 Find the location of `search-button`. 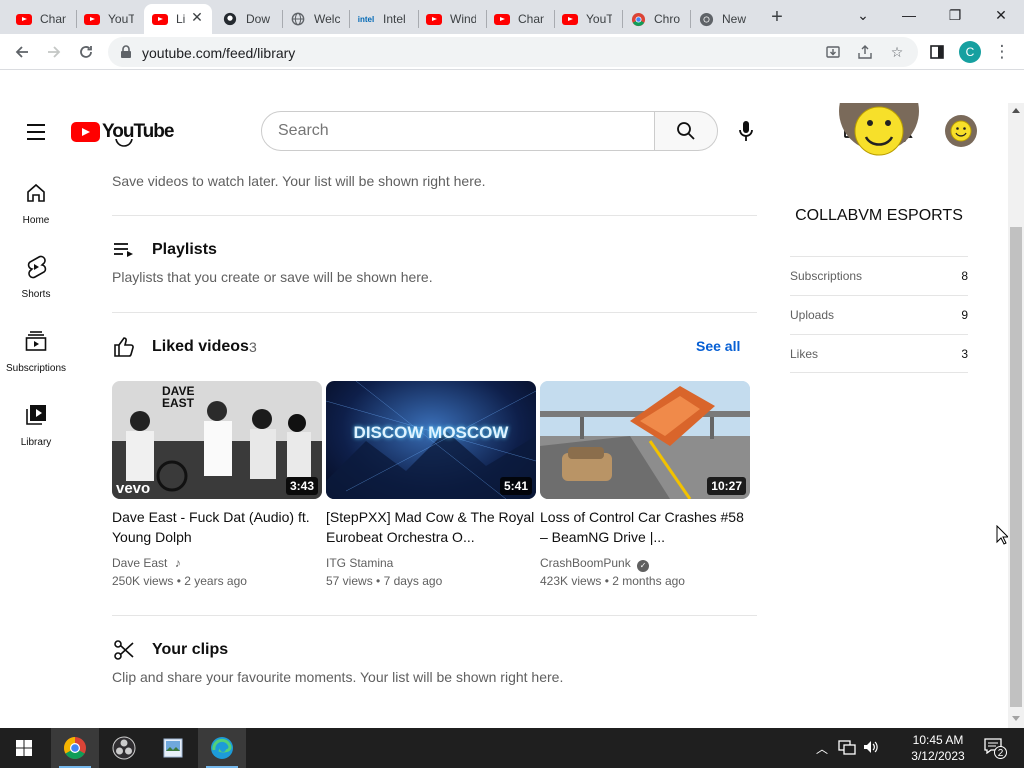

search-button is located at coordinates (686, 131).